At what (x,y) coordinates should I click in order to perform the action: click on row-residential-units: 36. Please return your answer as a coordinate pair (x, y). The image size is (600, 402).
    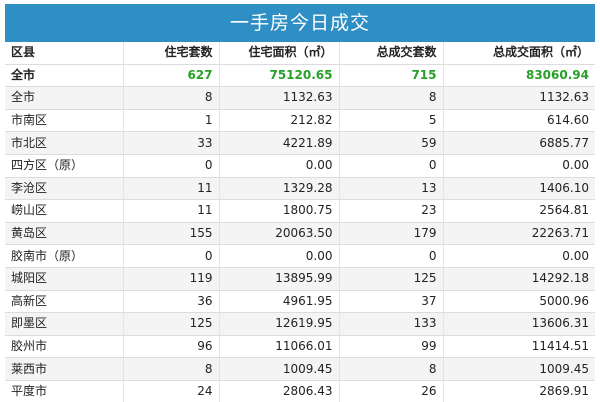
    Looking at the image, I should click on (171, 302).